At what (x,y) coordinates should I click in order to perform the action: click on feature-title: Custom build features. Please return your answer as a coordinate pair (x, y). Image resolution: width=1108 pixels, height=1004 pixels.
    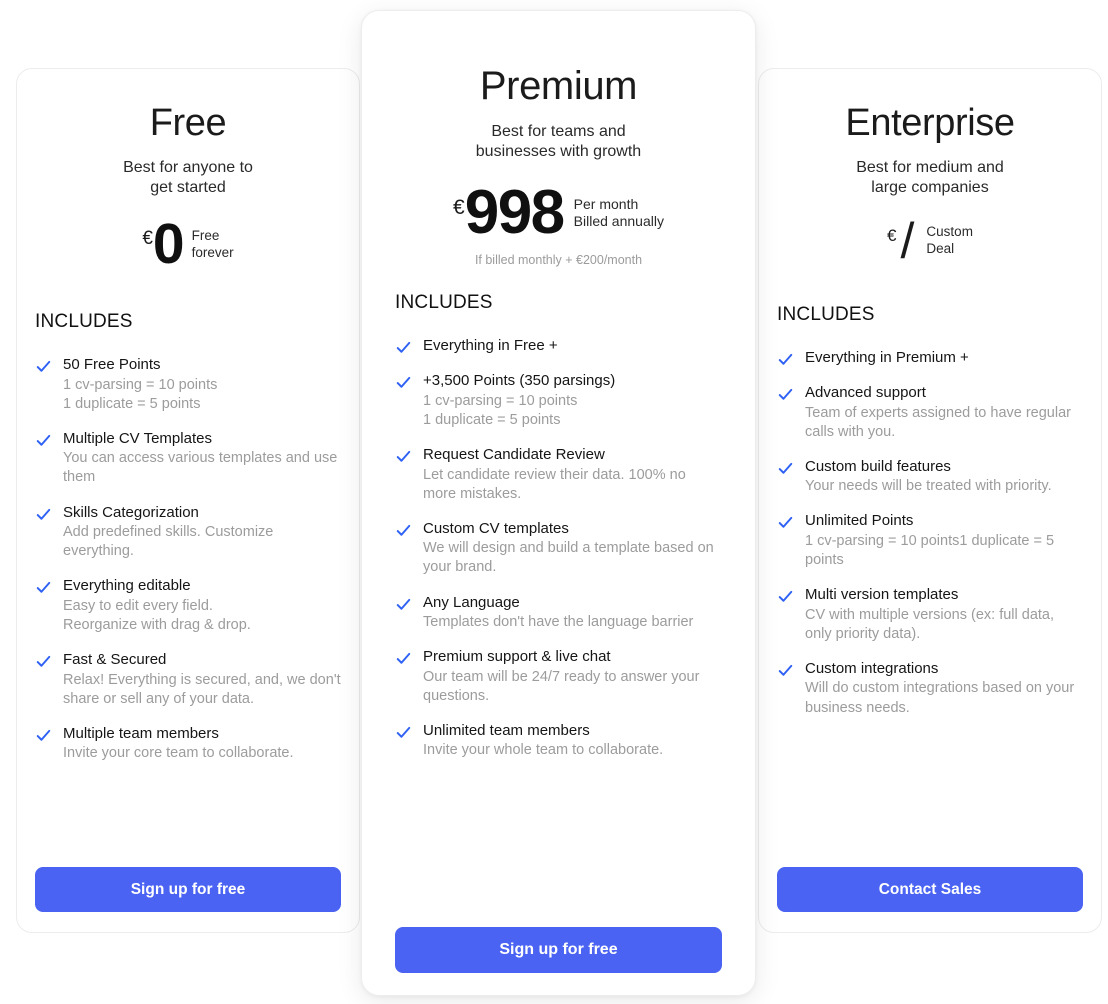
    Looking at the image, I should click on (878, 466).